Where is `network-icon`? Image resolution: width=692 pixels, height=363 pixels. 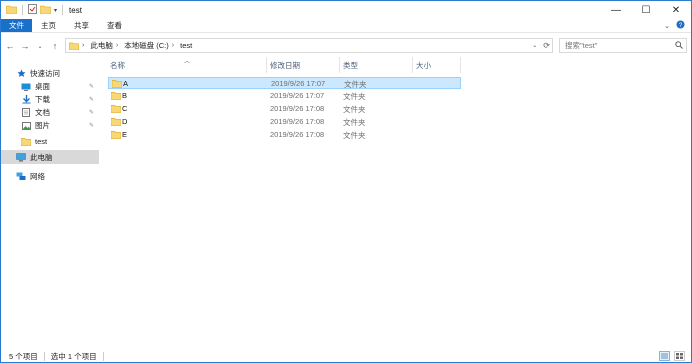 network-icon is located at coordinates (21, 176).